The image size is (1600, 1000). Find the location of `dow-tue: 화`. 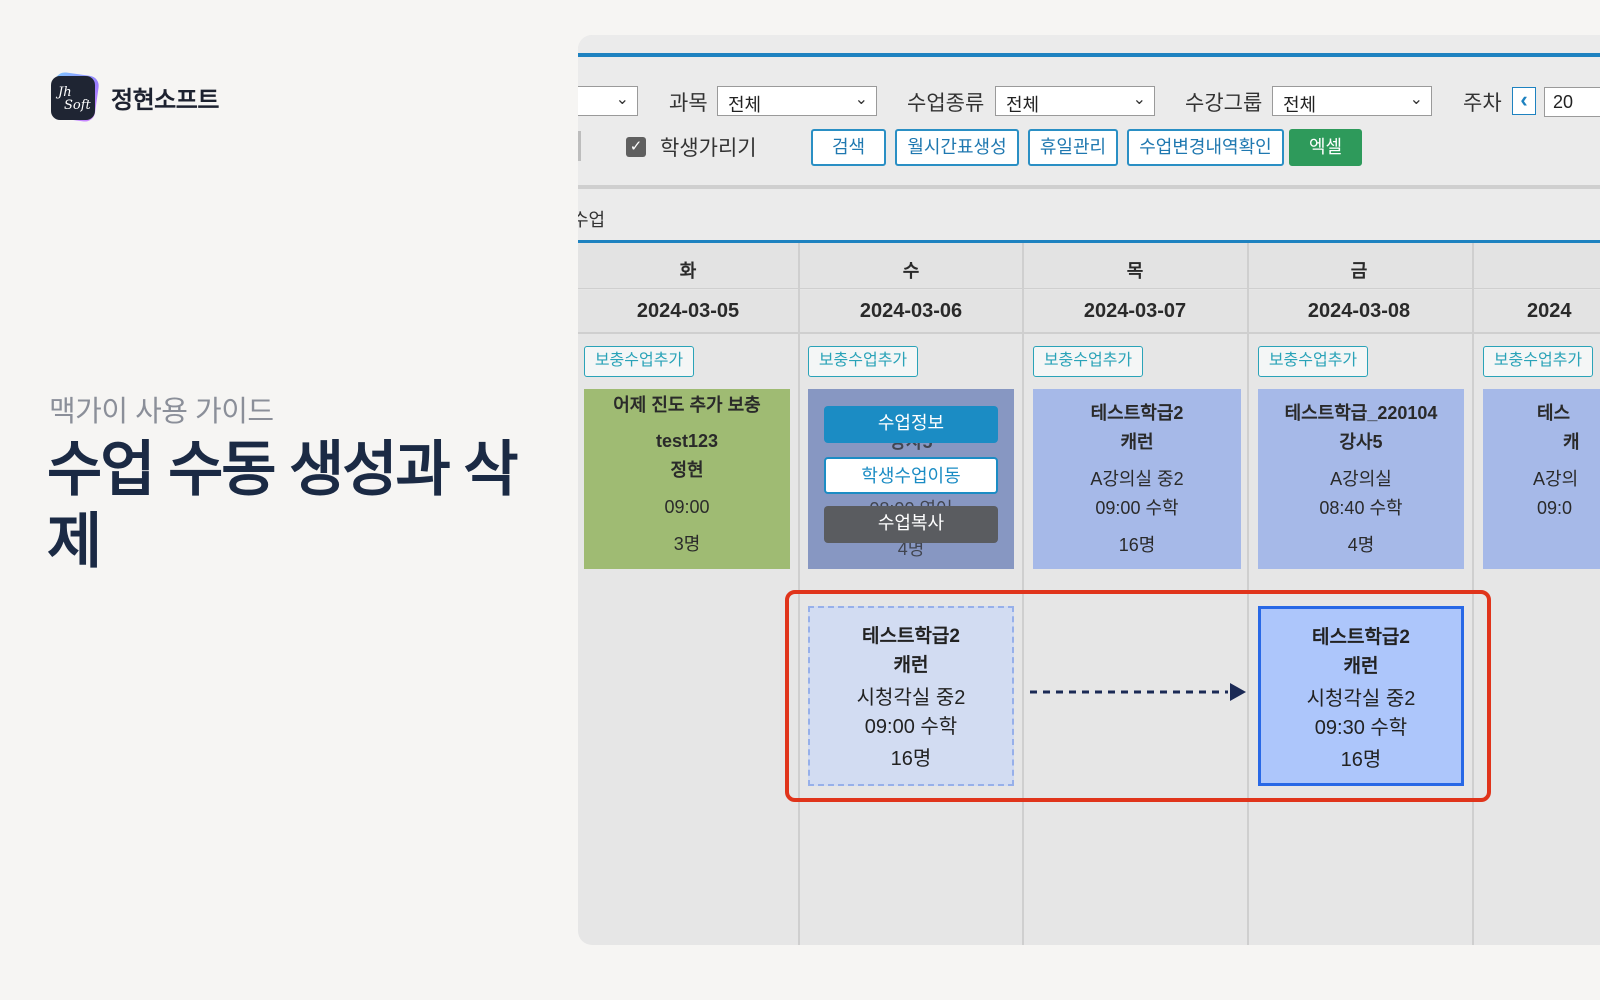

dow-tue: 화 is located at coordinates (688, 271).